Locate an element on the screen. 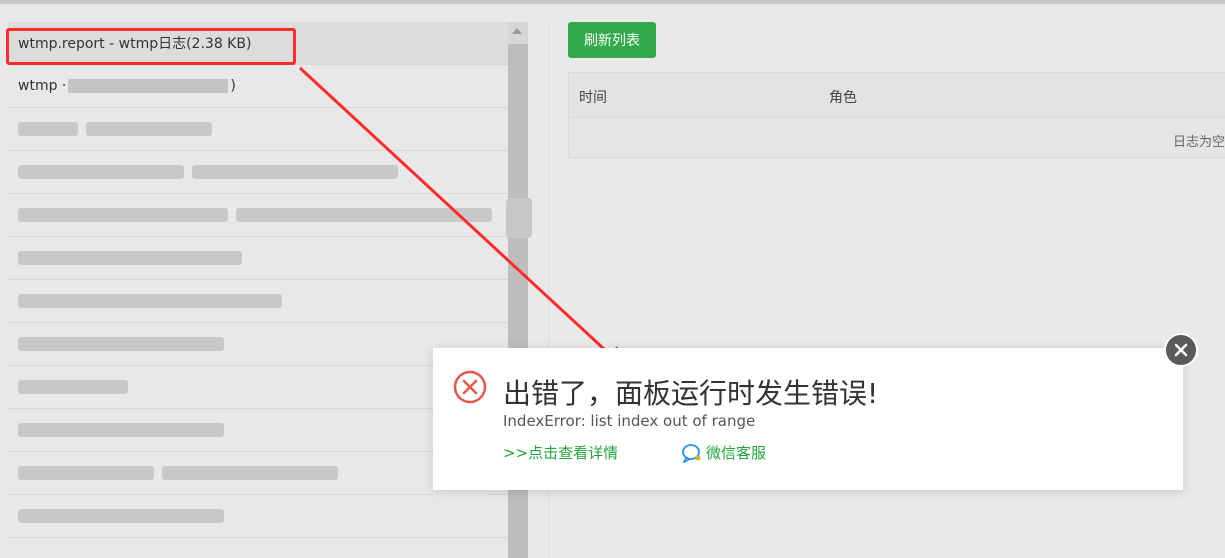 The image size is (1225, 558). wechat-support-link: 微信客服 is located at coordinates (723, 452).